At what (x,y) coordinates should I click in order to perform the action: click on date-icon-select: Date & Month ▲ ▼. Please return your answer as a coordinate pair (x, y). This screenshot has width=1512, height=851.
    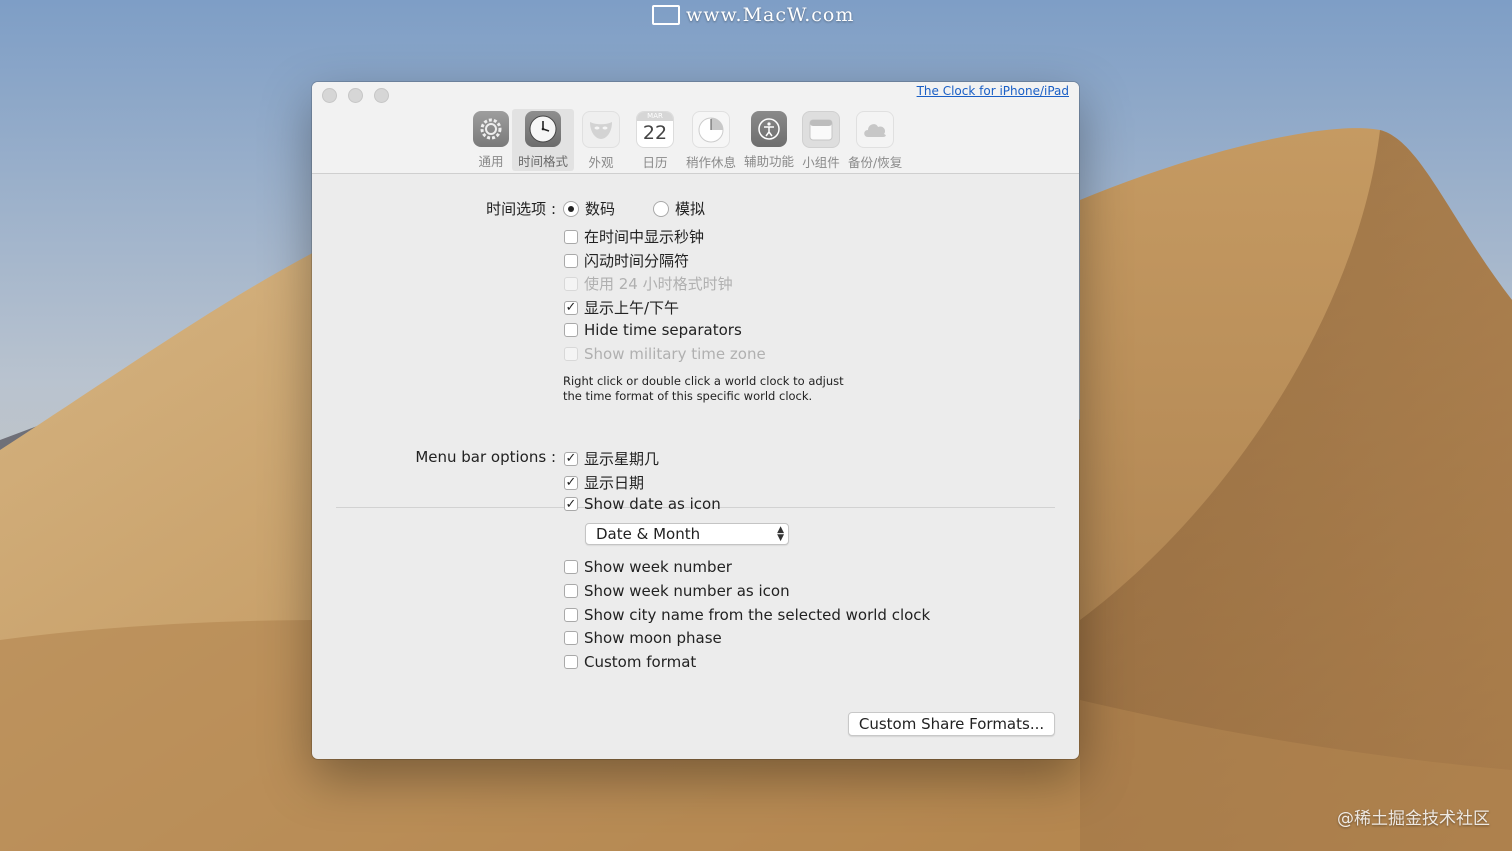
    Looking at the image, I should click on (687, 534).